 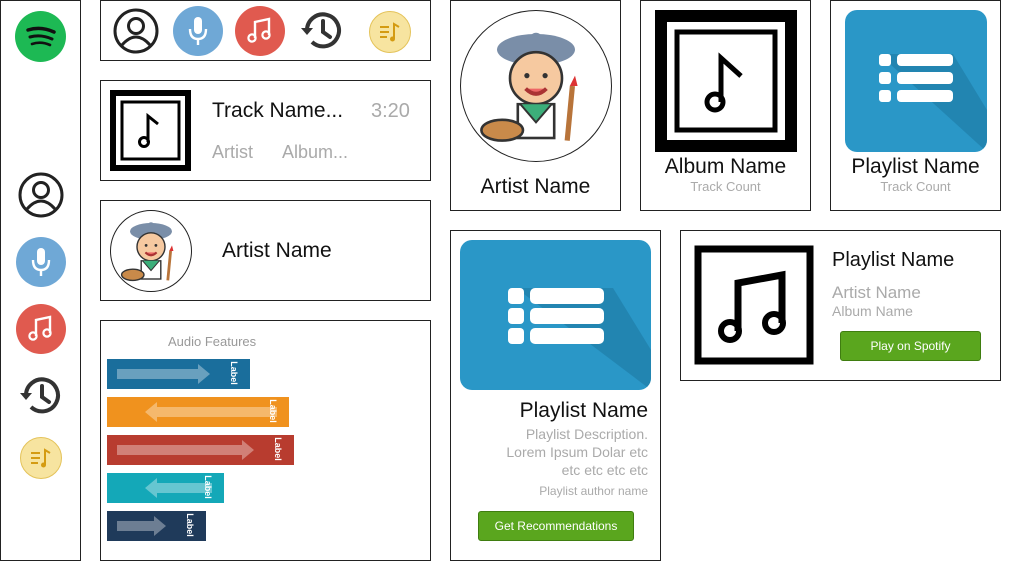 I want to click on track-duration: 3:20, so click(x=390, y=111).